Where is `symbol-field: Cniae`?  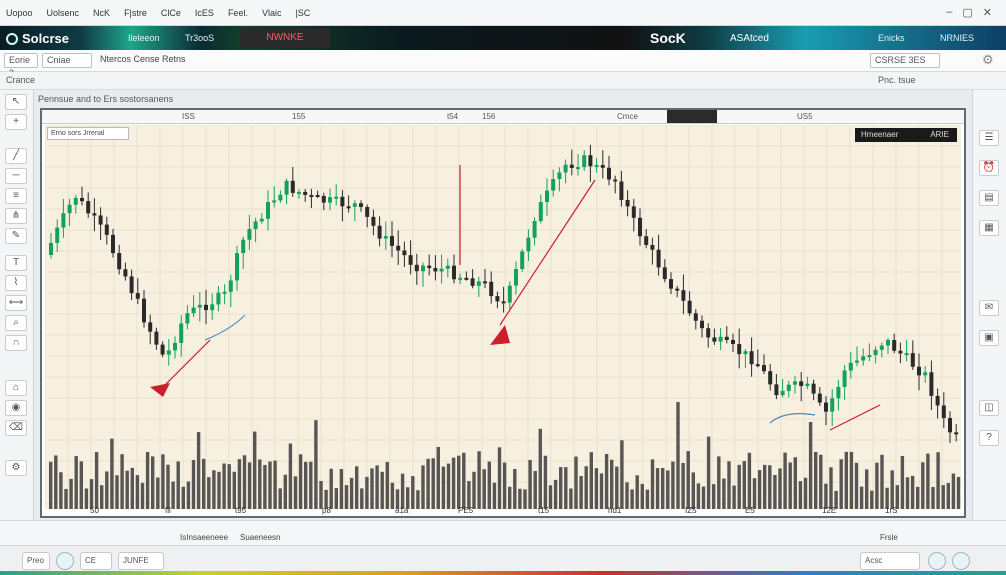
symbol-field: Cniae is located at coordinates (67, 60).